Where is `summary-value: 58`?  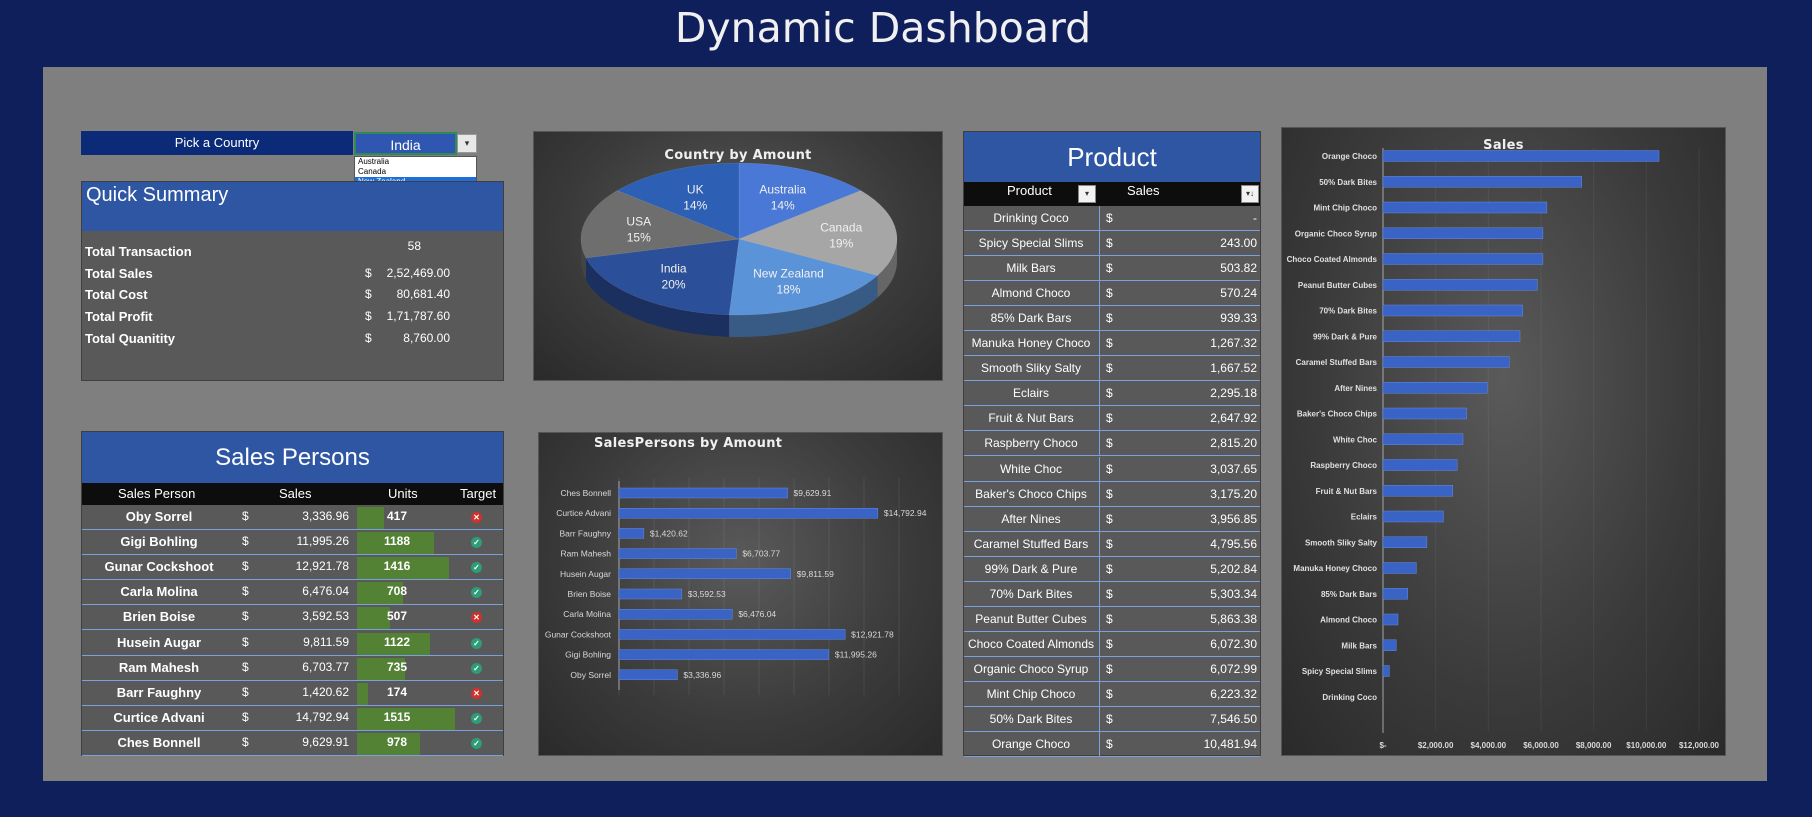 summary-value: 58 is located at coordinates (414, 246).